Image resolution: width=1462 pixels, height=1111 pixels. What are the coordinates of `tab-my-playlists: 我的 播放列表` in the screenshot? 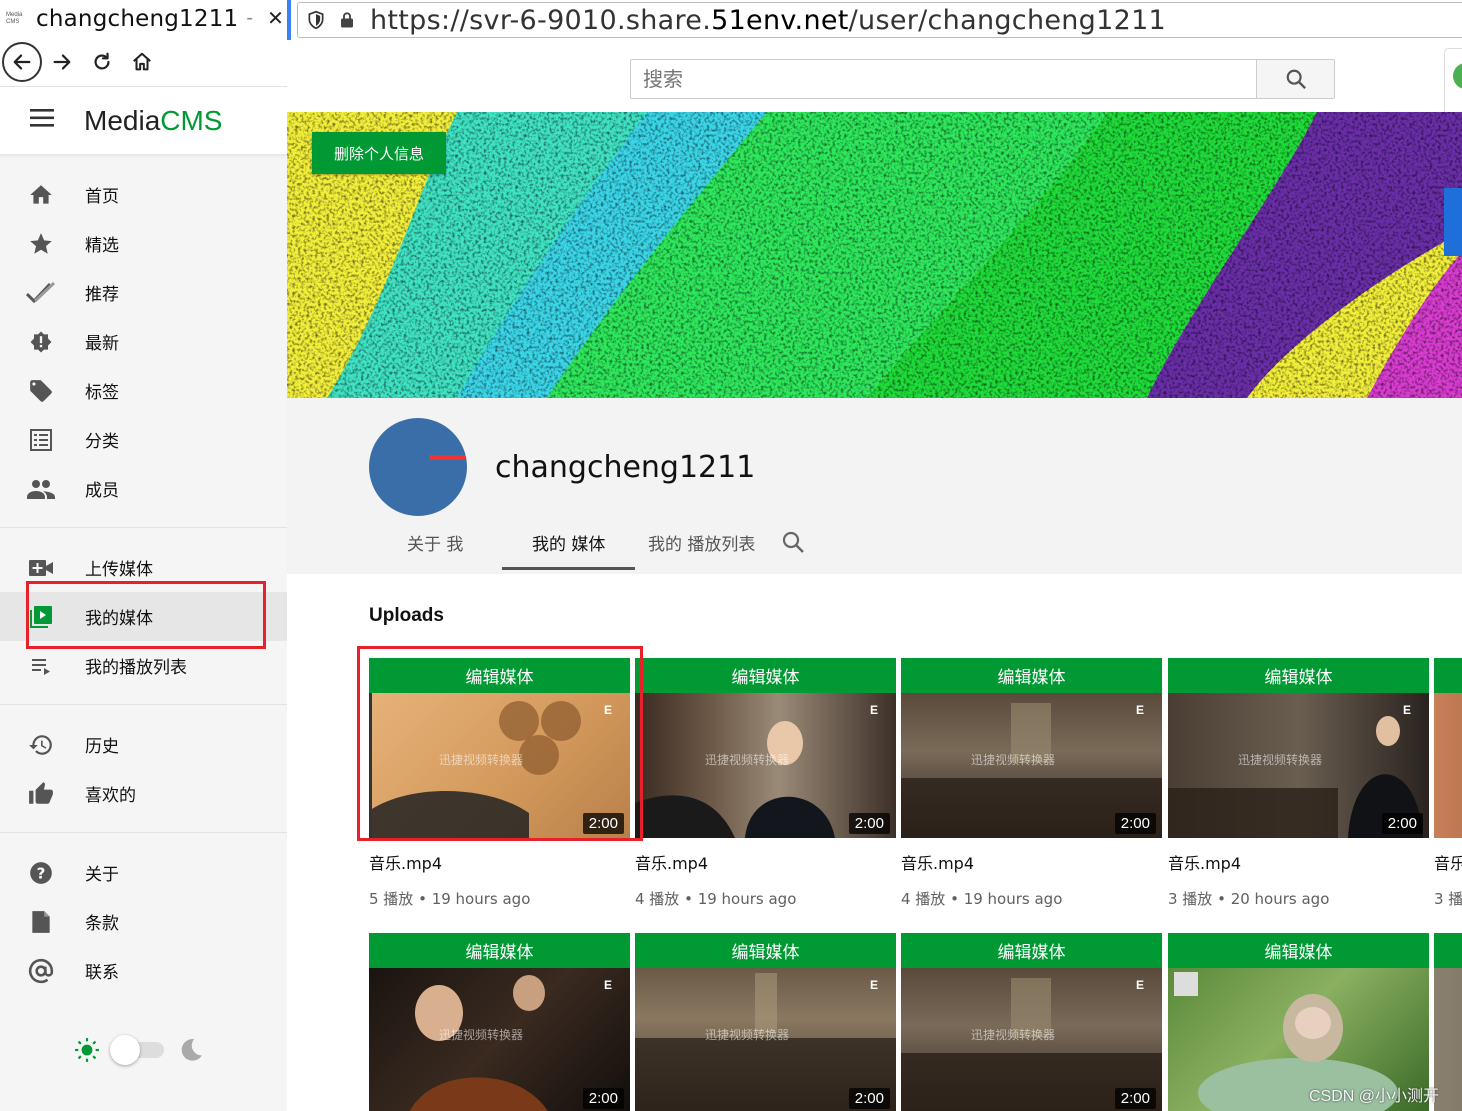 It's located at (701, 542).